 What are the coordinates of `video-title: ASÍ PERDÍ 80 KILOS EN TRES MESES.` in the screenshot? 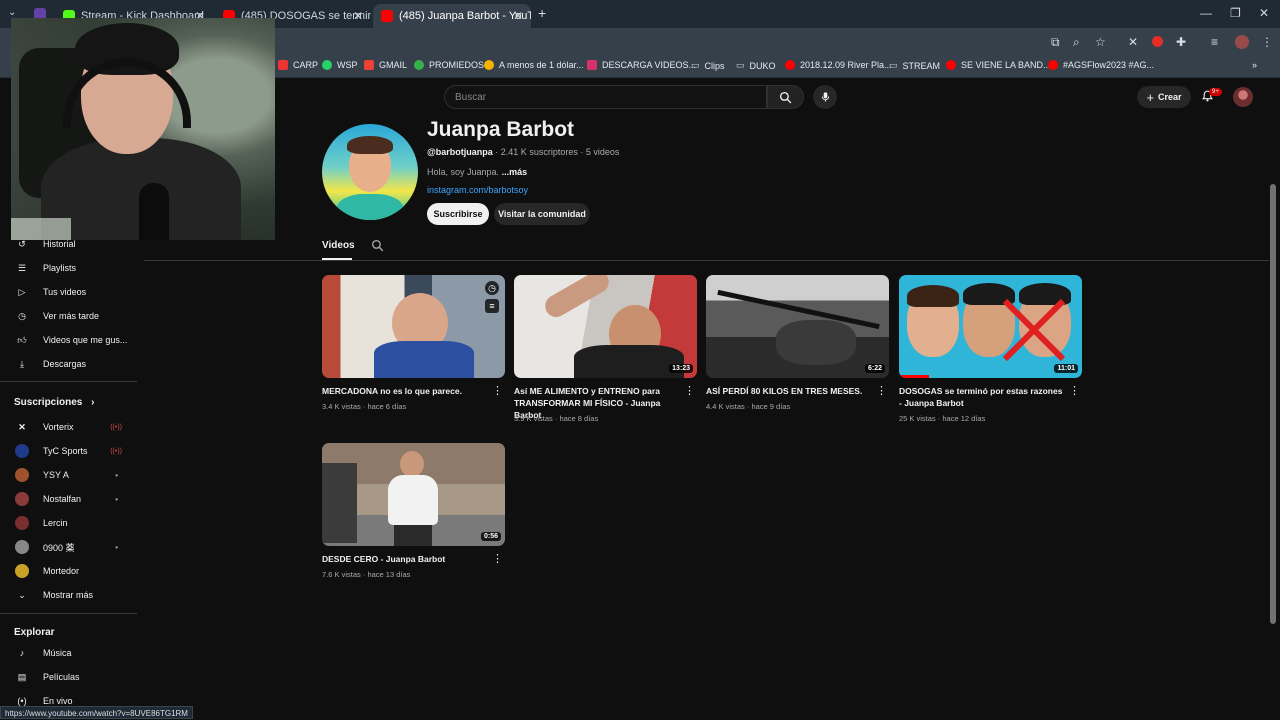 It's located at (788, 391).